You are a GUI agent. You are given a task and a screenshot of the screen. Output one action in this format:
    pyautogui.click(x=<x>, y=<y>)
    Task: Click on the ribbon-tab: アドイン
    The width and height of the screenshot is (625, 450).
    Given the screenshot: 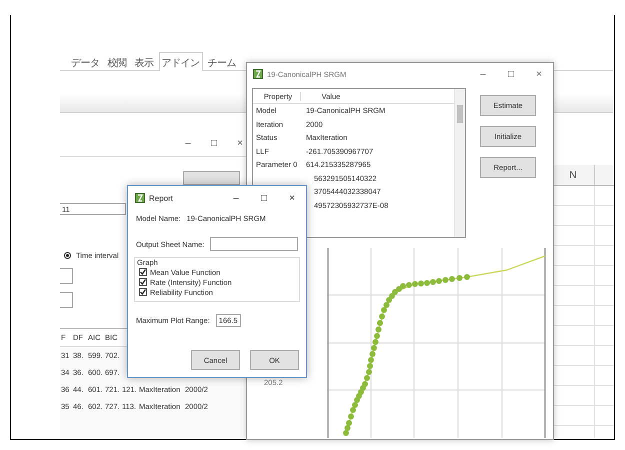 What is the action you would take?
    pyautogui.click(x=180, y=61)
    